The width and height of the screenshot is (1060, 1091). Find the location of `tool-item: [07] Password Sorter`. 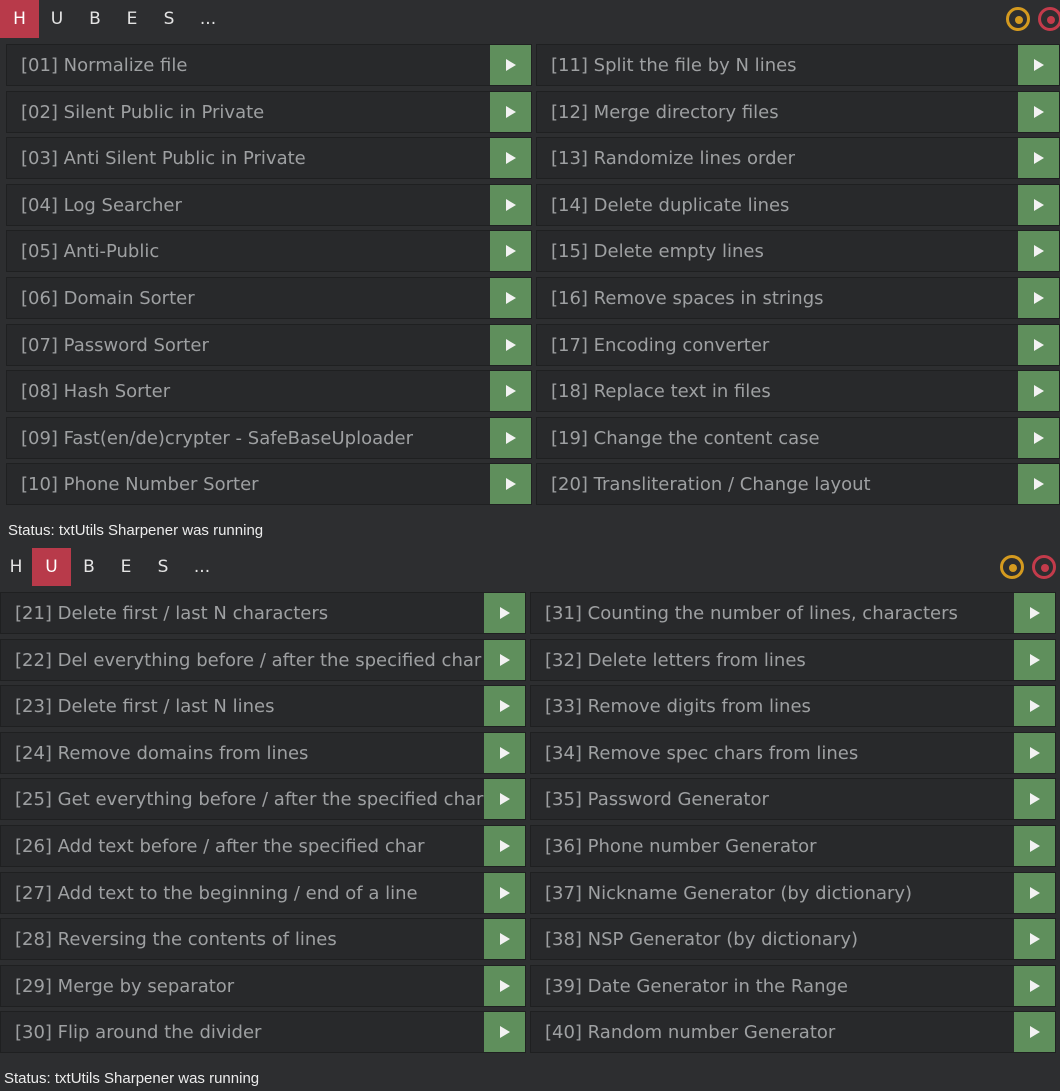

tool-item: [07] Password Sorter is located at coordinates (269, 345).